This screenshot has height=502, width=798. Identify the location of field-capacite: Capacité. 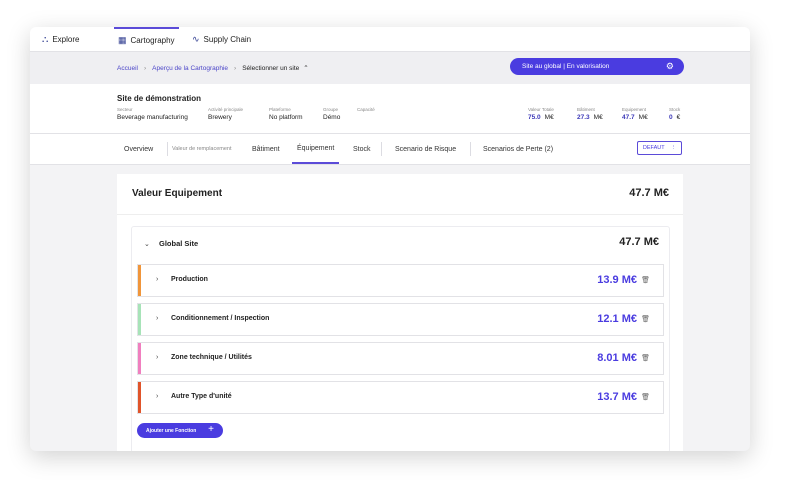
(366, 110).